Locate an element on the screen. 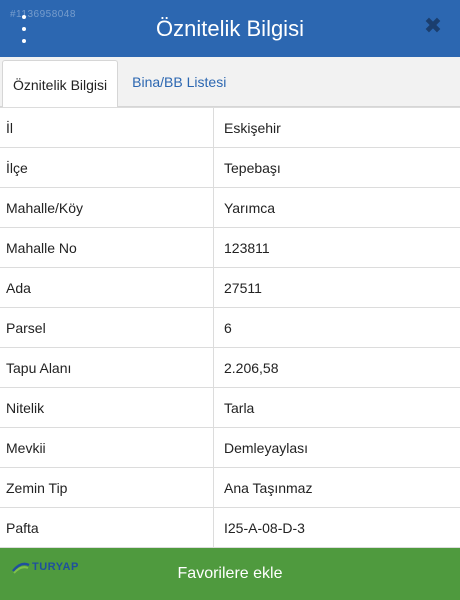 The image size is (460, 600). table-row: Zemin Tip Ana Taşınmaz is located at coordinates (230, 488).